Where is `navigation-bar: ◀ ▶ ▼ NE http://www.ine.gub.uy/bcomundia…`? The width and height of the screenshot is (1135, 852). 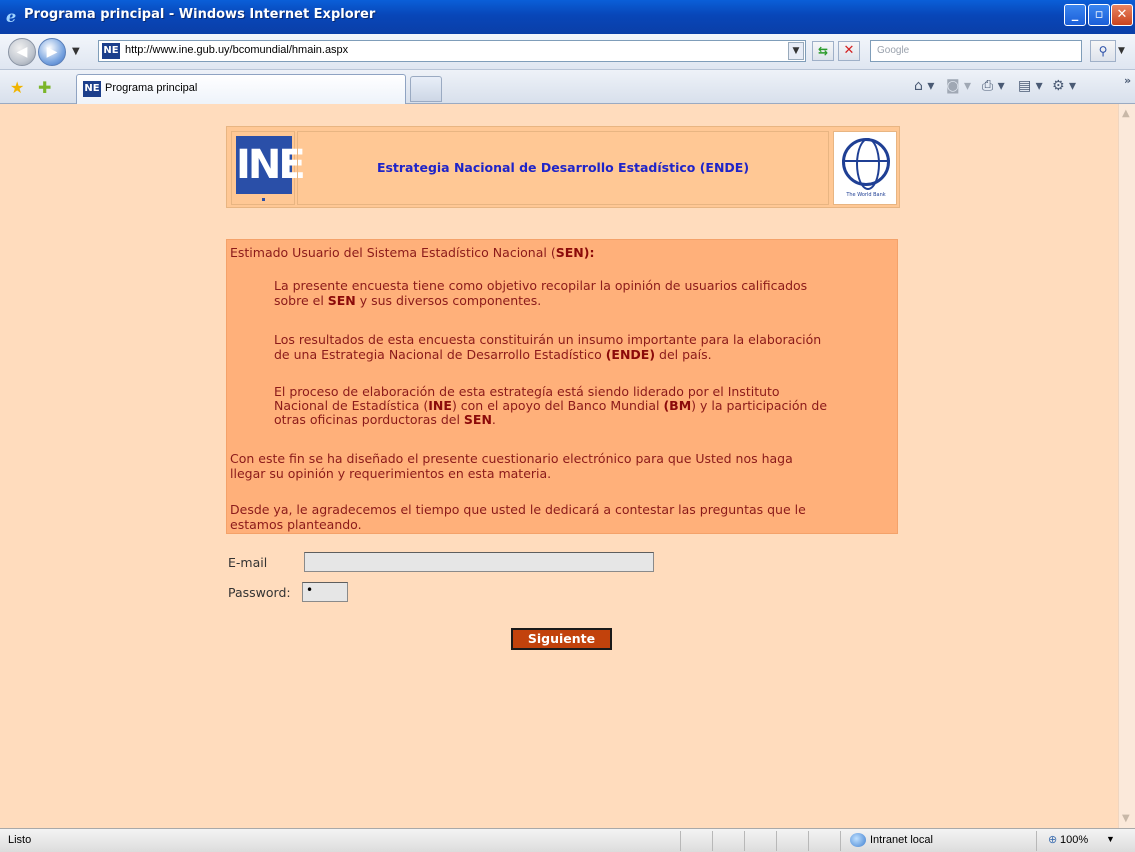
navigation-bar: ◀ ▶ ▼ NE http://www.ine.gub.uy/bcomundia… is located at coordinates (567, 52).